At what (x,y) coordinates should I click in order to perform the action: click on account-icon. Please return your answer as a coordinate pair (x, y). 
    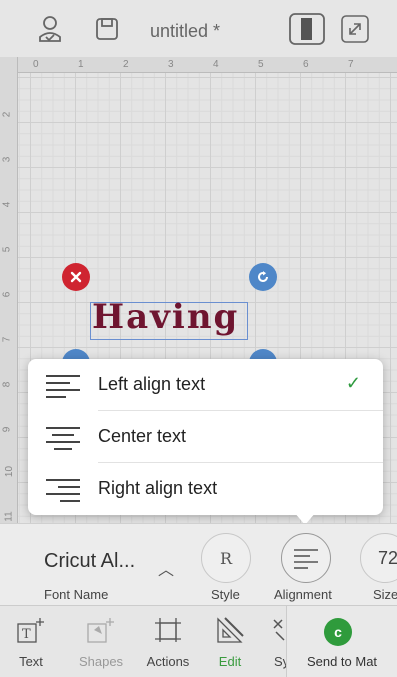
    Looking at the image, I should click on (50, 29).